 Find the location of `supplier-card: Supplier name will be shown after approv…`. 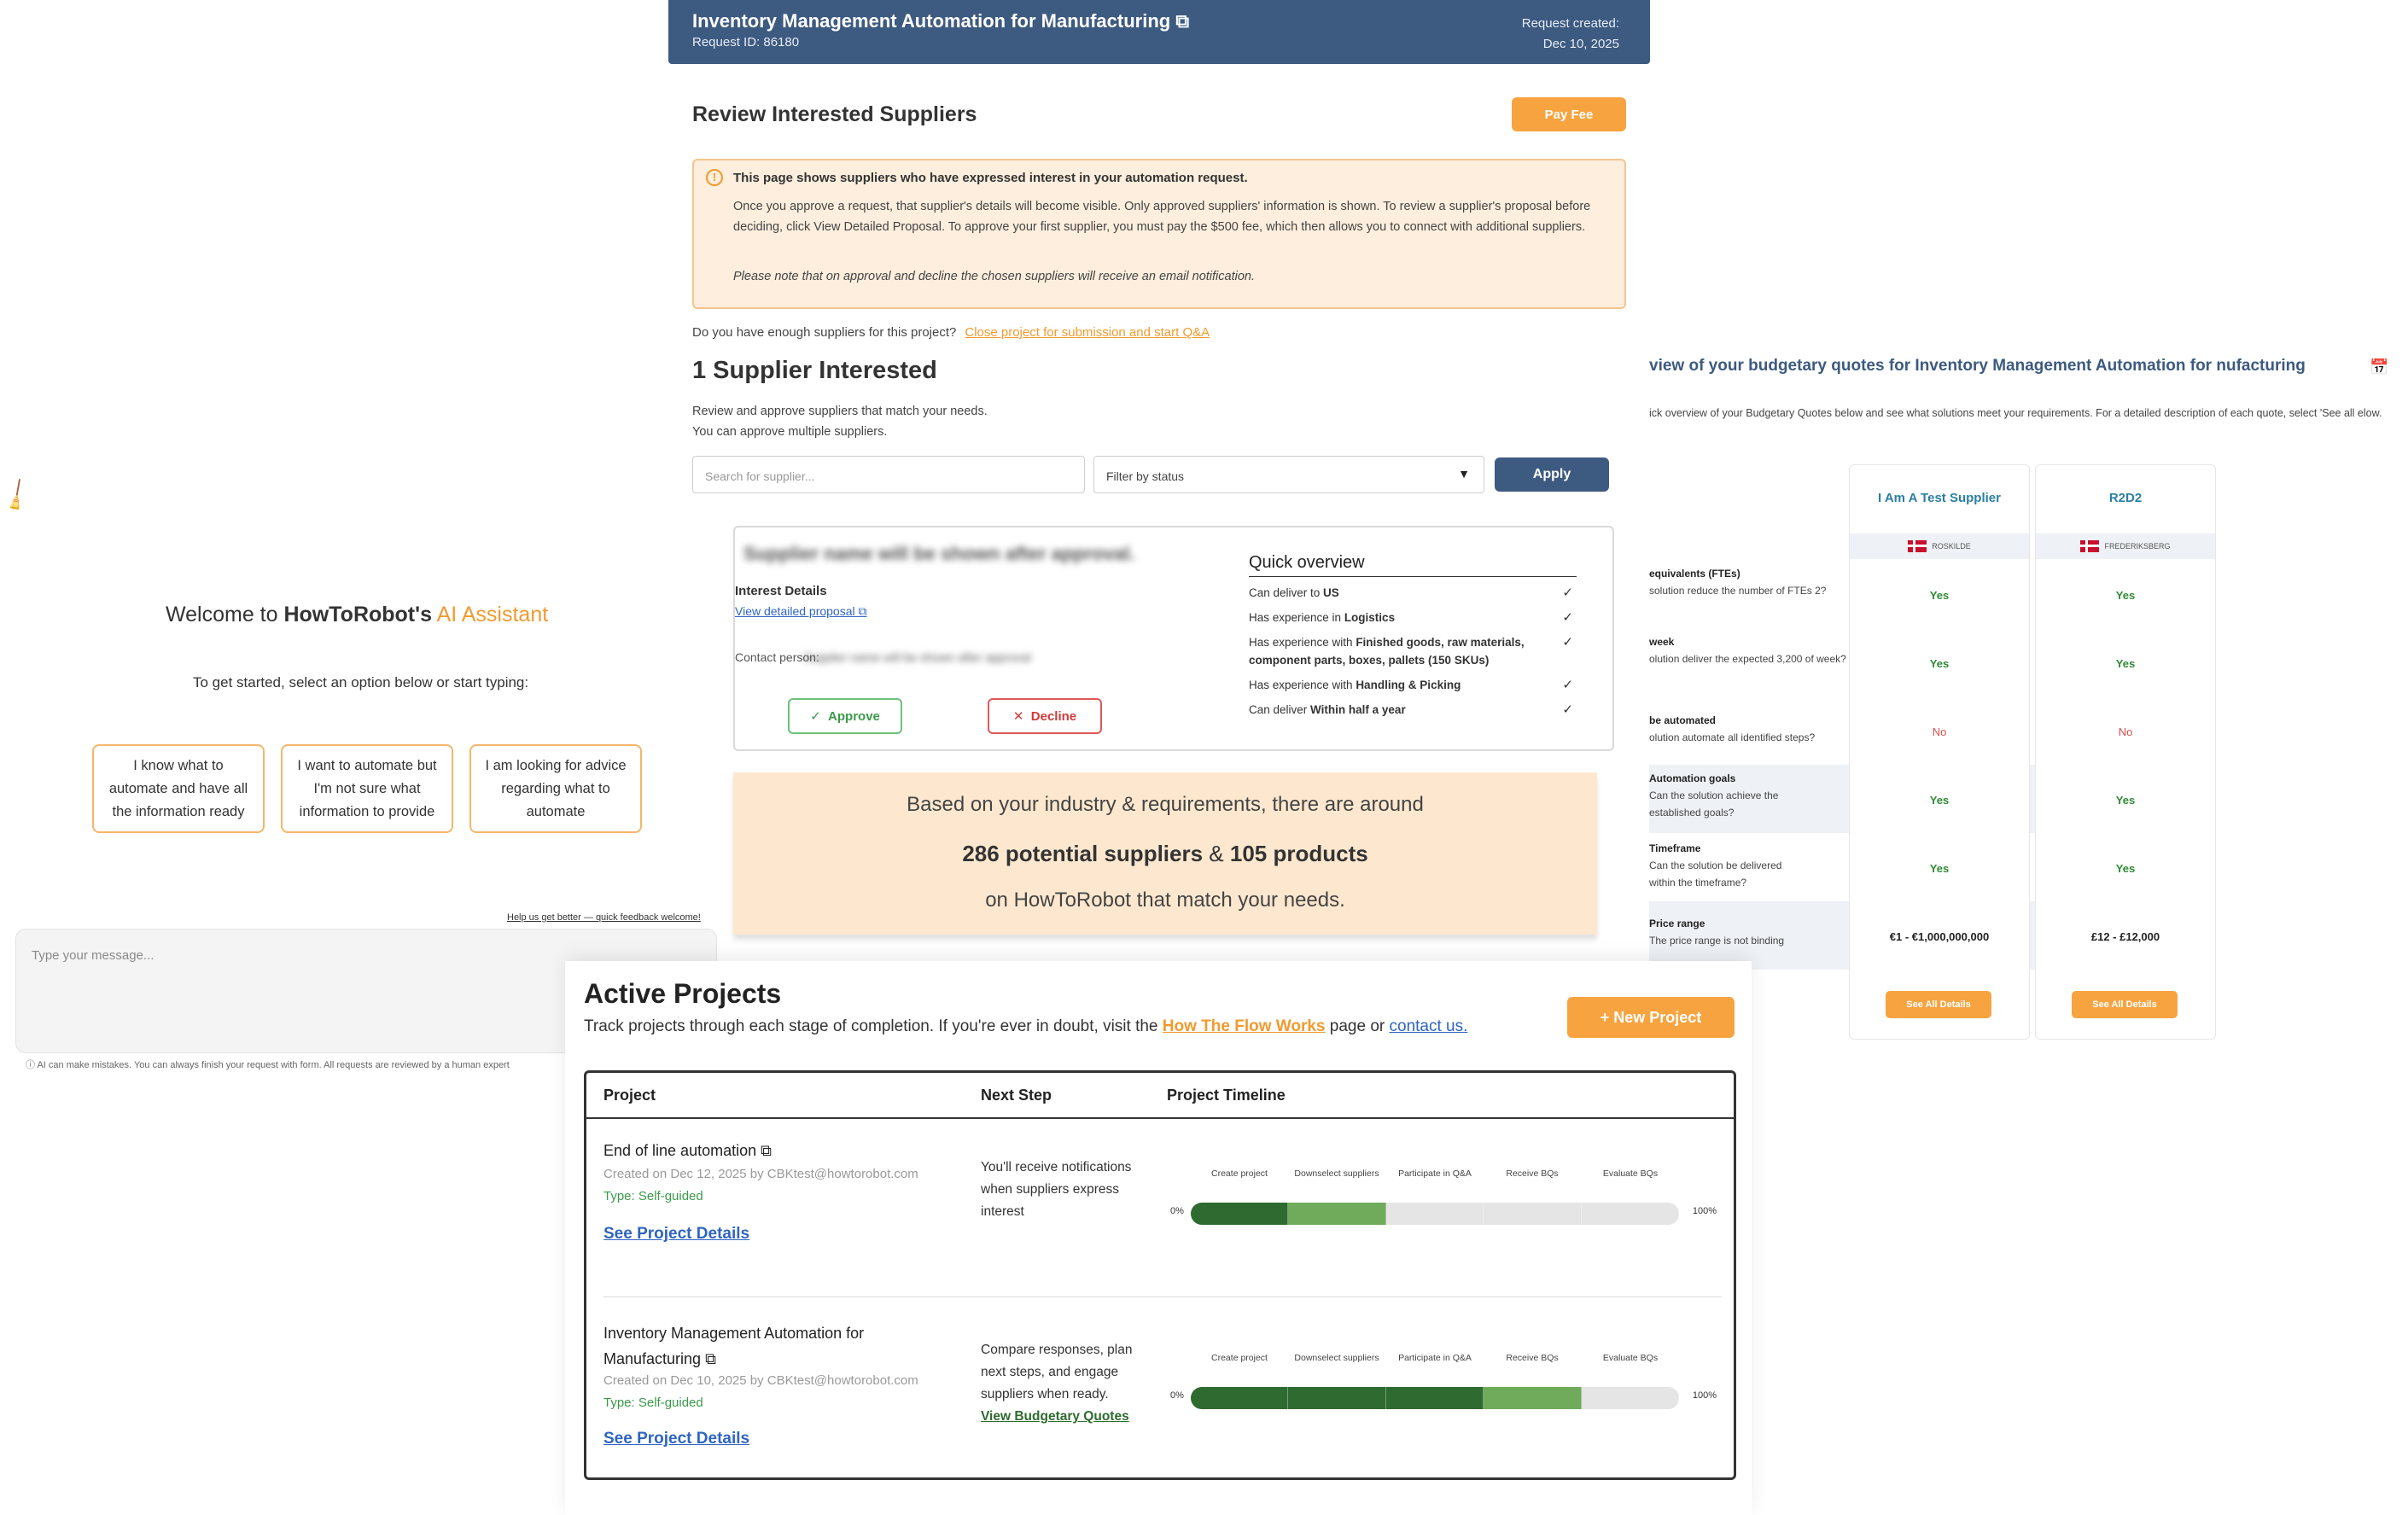

supplier-card: Supplier name will be shown after approv… is located at coordinates (1173, 638).